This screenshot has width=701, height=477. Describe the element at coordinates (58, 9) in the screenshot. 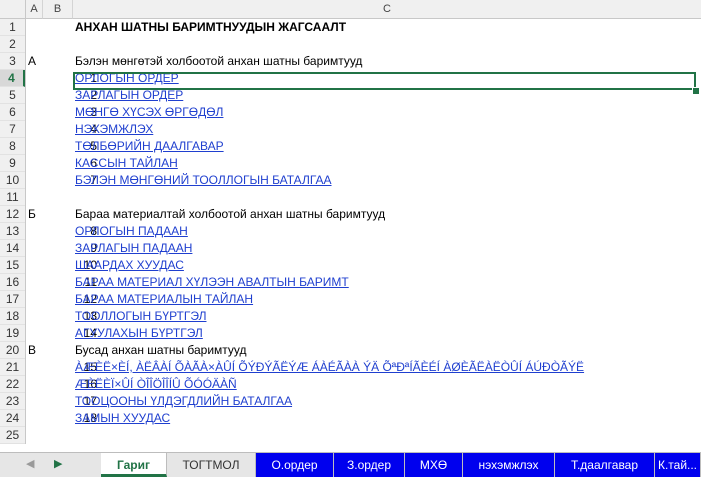

I see `column-header-b: B` at that location.